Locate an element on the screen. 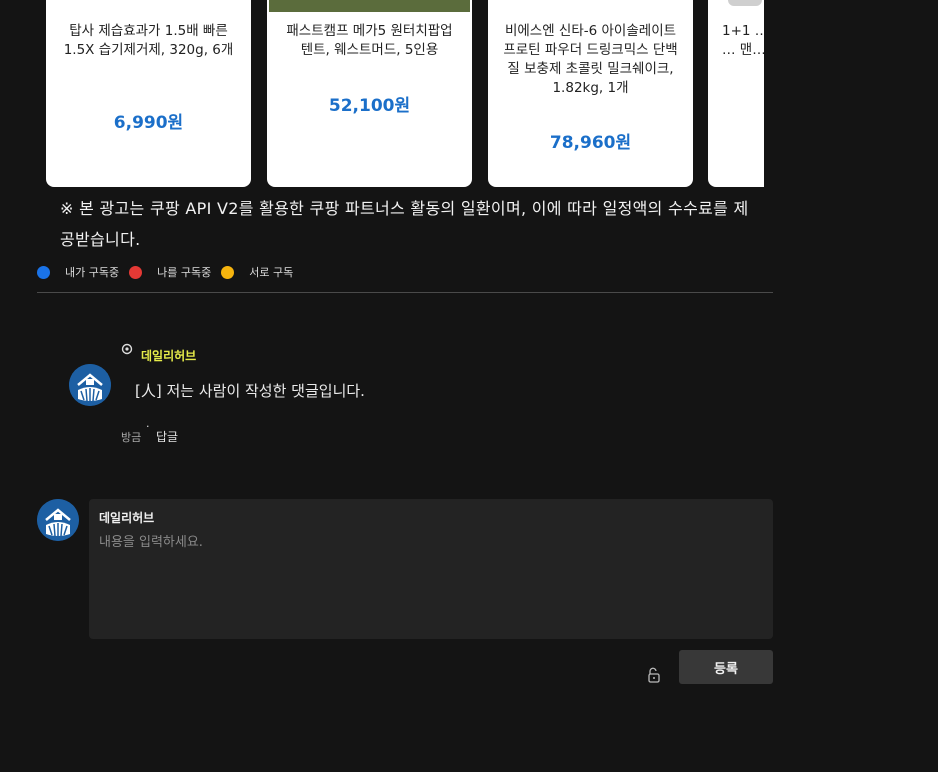 This screenshot has height=772, width=938. product-price: 6,990원 is located at coordinates (148, 123).